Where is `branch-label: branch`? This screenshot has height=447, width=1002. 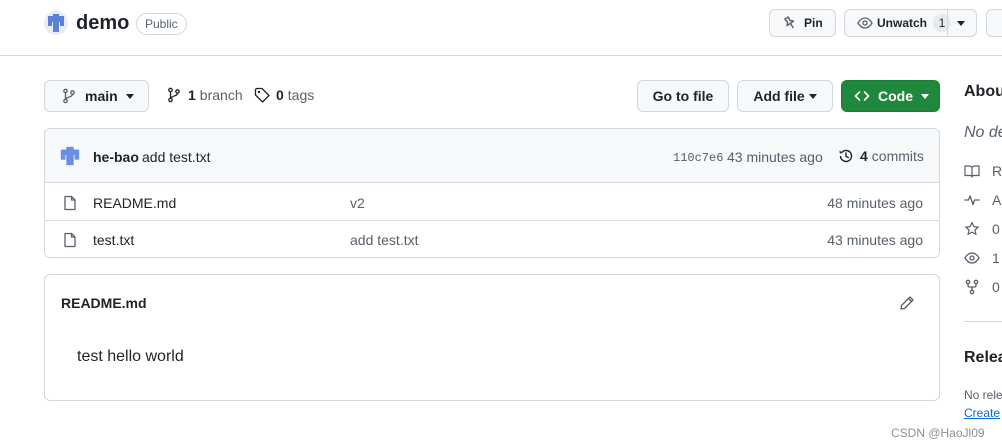 branch-label: branch is located at coordinates (221, 95).